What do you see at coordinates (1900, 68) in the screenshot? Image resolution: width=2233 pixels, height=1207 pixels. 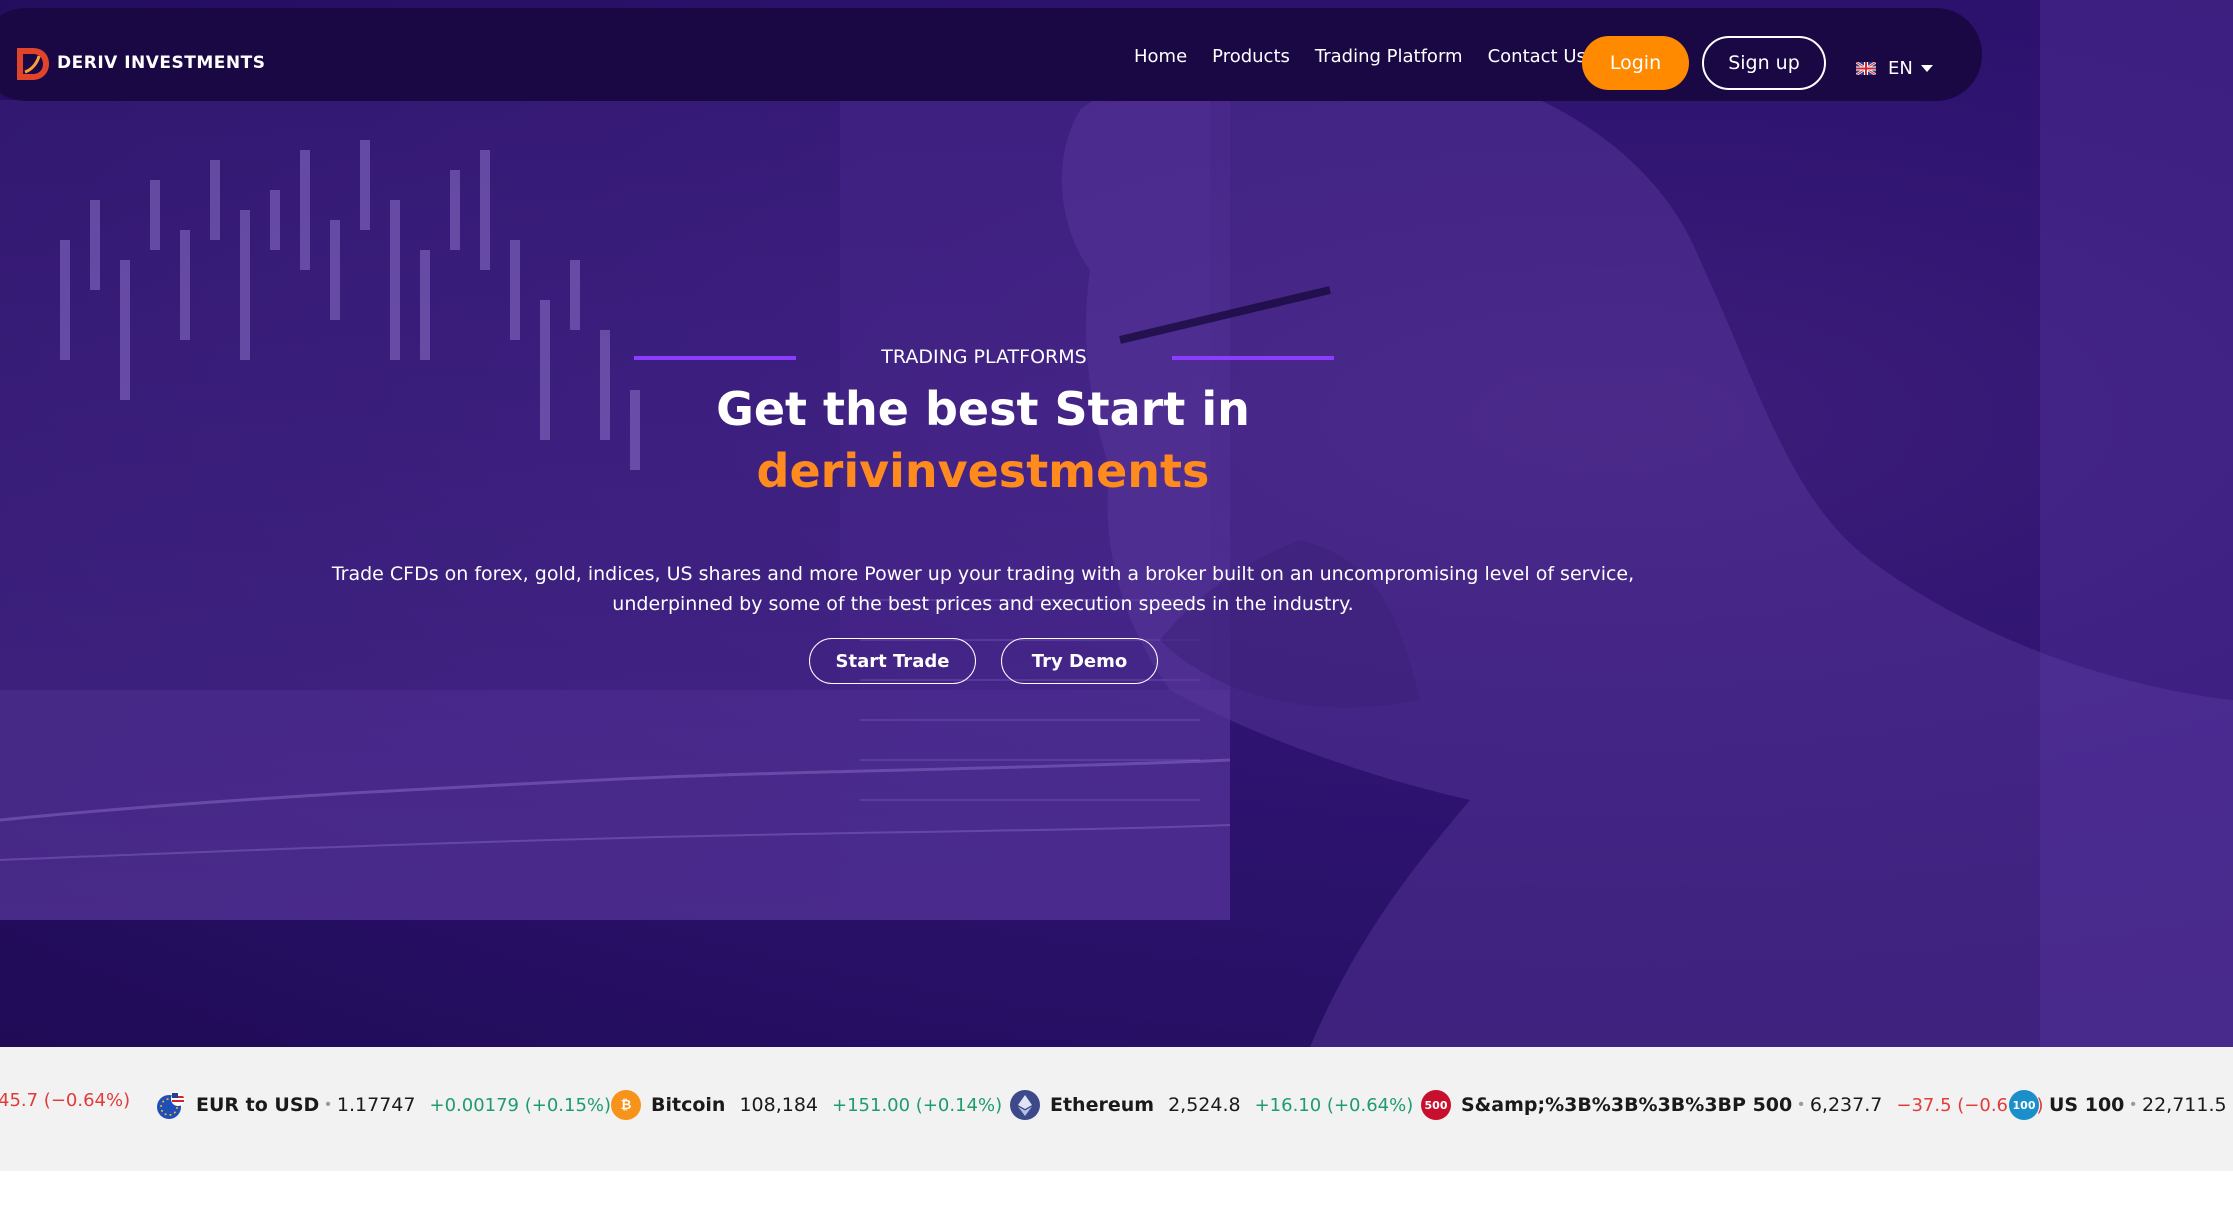 I see `language-code: EN` at bounding box center [1900, 68].